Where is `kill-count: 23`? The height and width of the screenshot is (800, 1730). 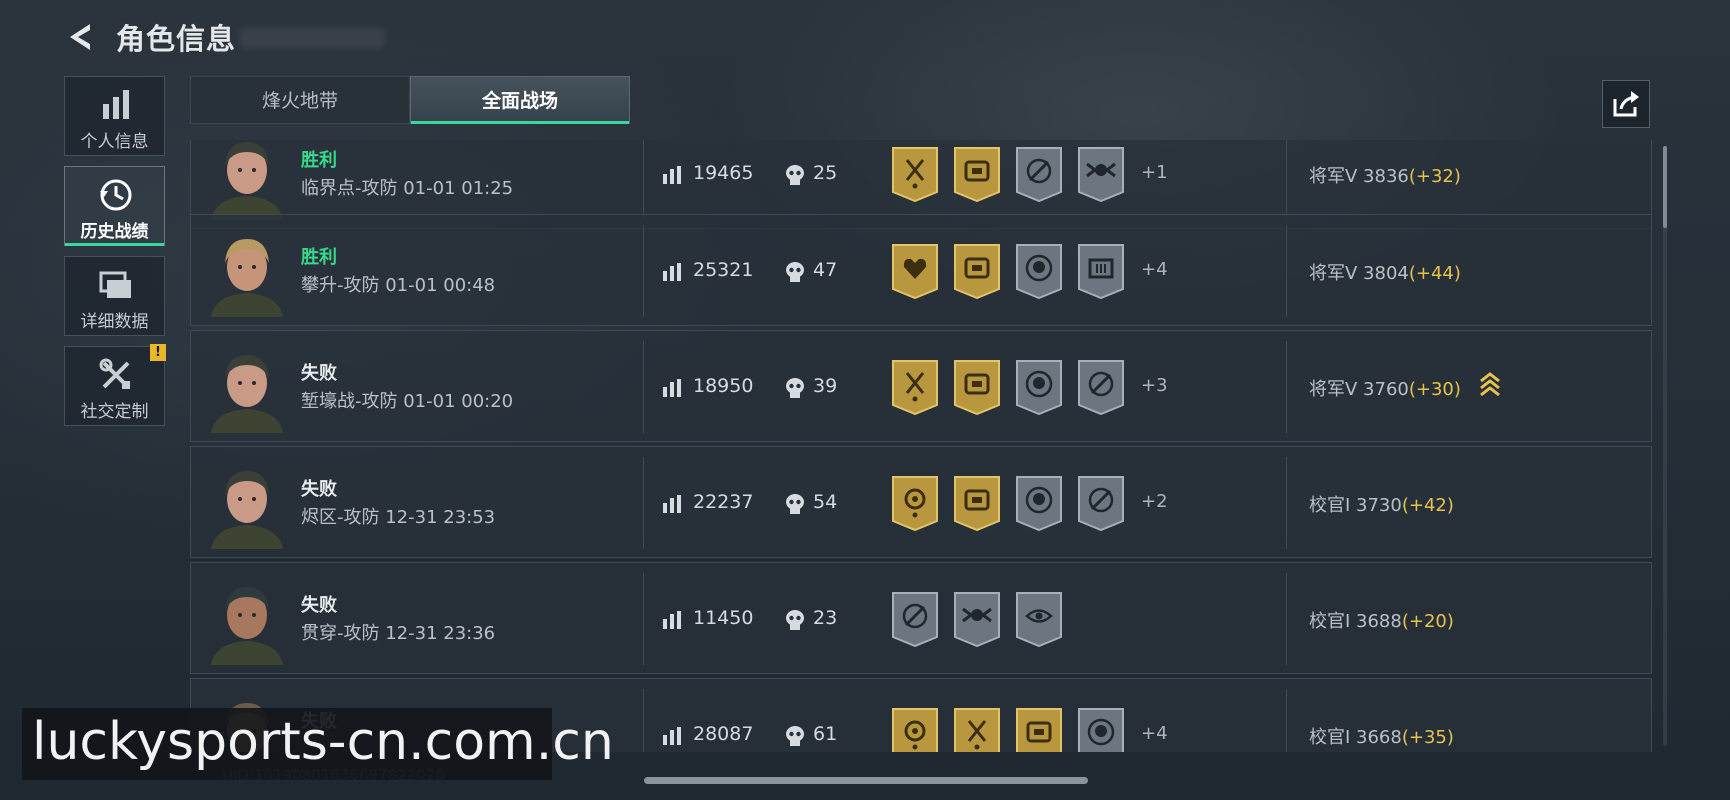
kill-count: 23 is located at coordinates (825, 618).